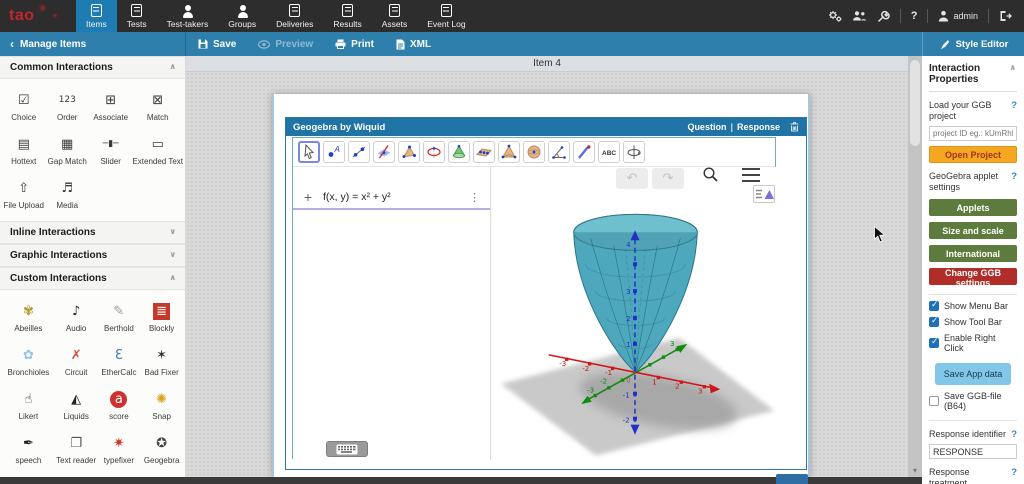 The height and width of the screenshot is (484, 1024). What do you see at coordinates (474, 197) in the screenshot?
I see `expression-menu-button: ⋮` at bounding box center [474, 197].